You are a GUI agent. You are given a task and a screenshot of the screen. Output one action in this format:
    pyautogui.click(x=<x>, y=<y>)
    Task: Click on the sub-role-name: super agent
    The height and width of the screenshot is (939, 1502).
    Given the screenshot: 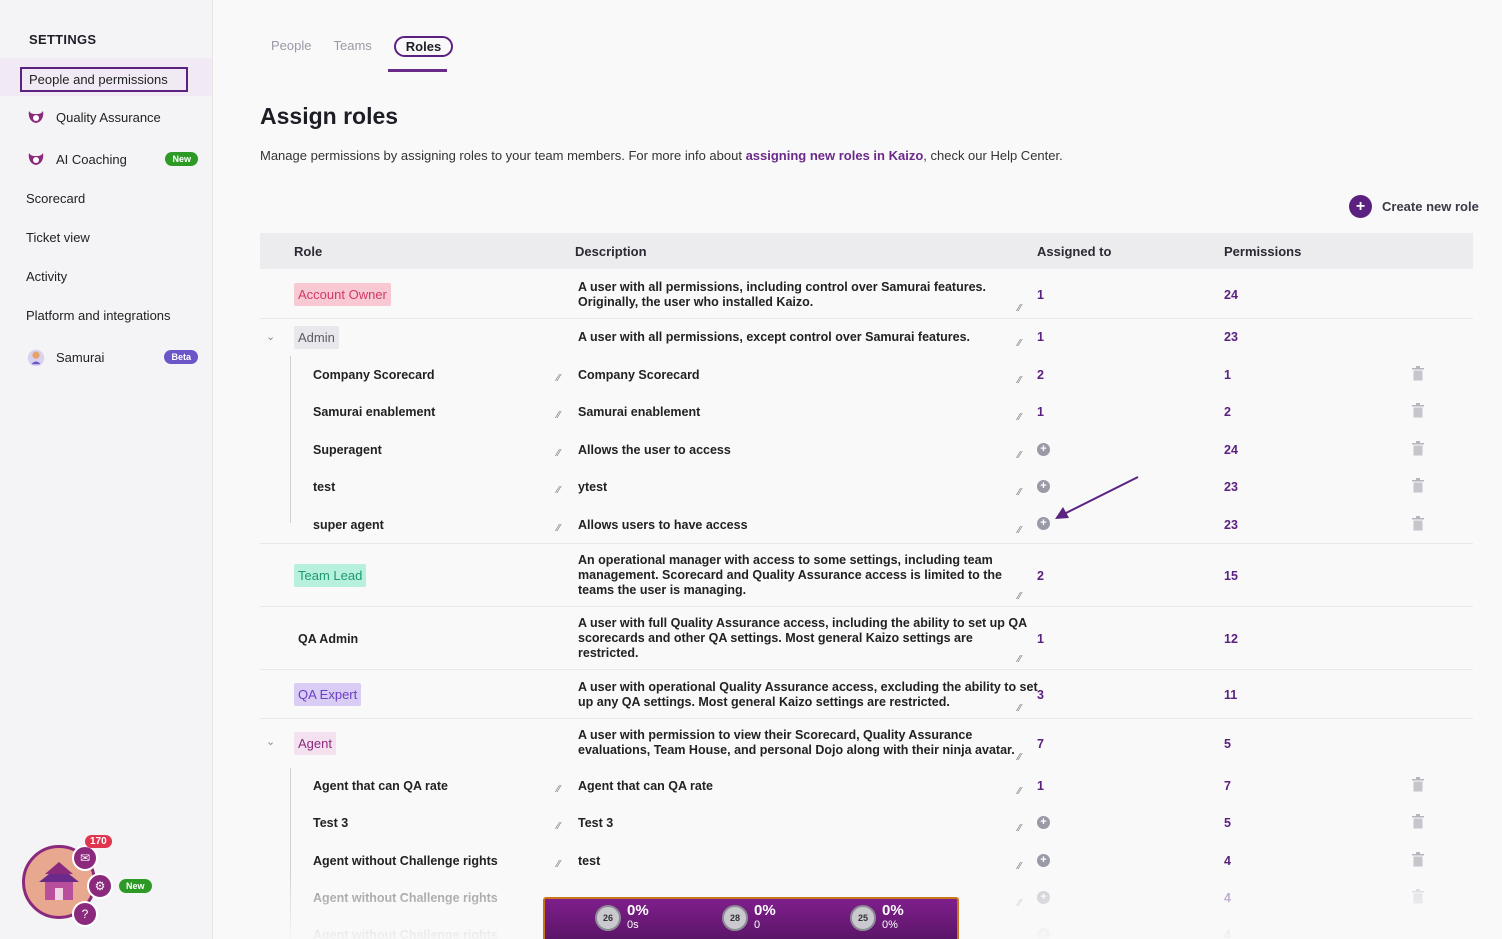 What is the action you would take?
    pyautogui.click(x=348, y=525)
    